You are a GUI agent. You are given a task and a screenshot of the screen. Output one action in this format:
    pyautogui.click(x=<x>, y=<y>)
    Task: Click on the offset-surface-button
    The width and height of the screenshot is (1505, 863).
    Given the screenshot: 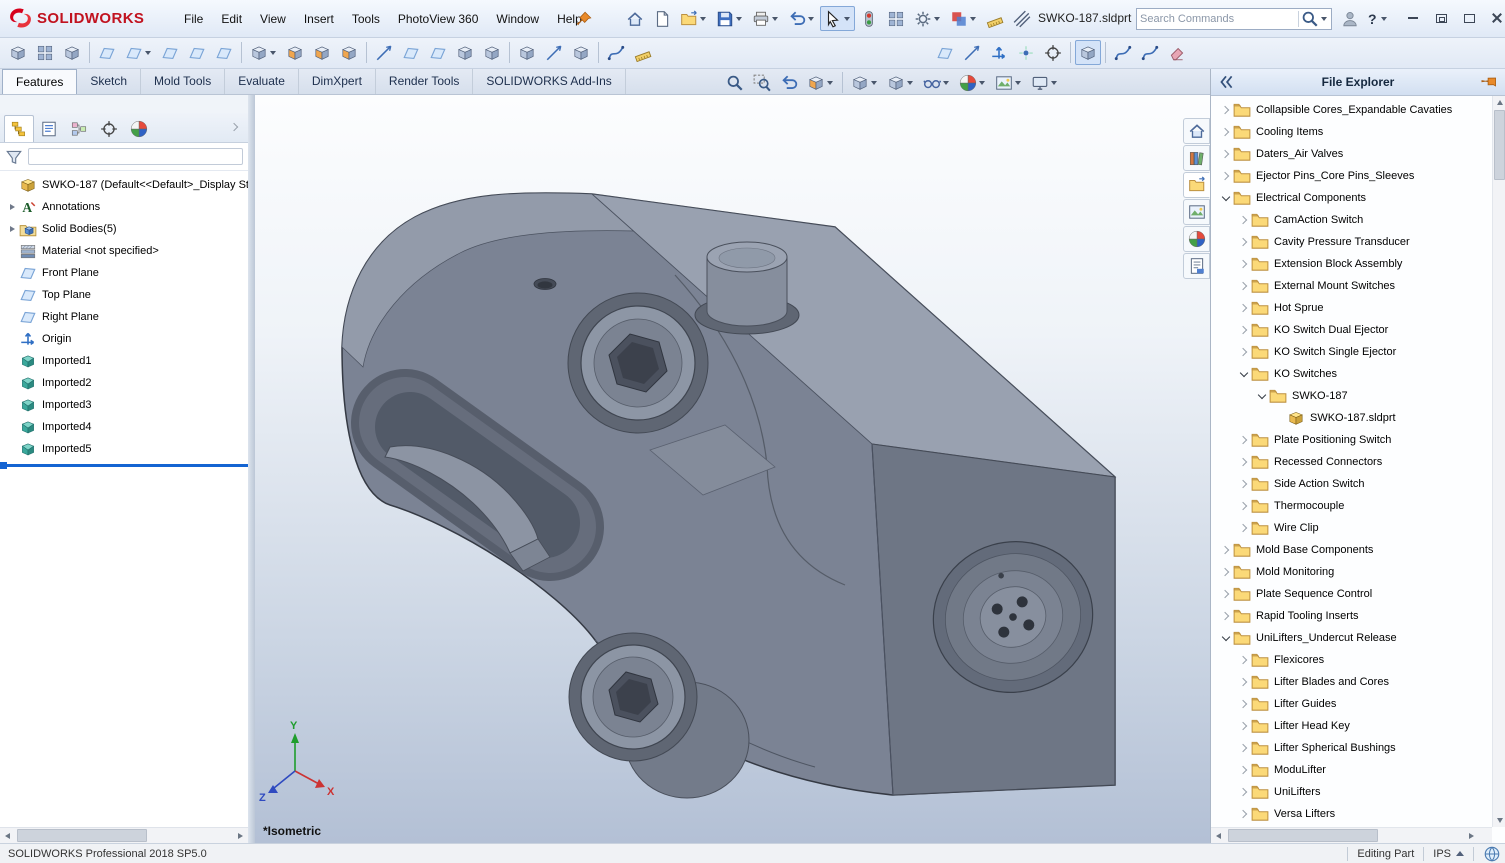 What is the action you would take?
    pyautogui.click(x=138, y=52)
    